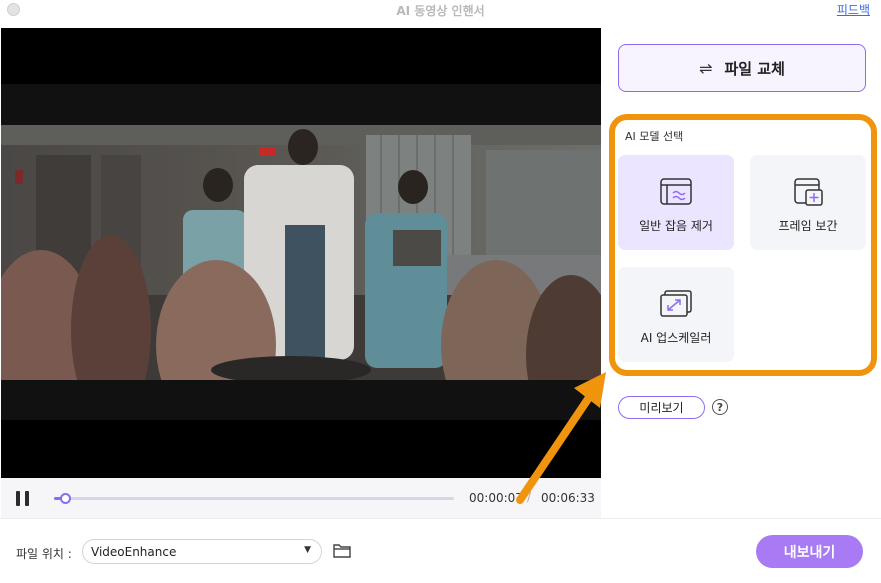 The height and width of the screenshot is (583, 881). I want to click on feedback-link: 피드백, so click(853, 9).